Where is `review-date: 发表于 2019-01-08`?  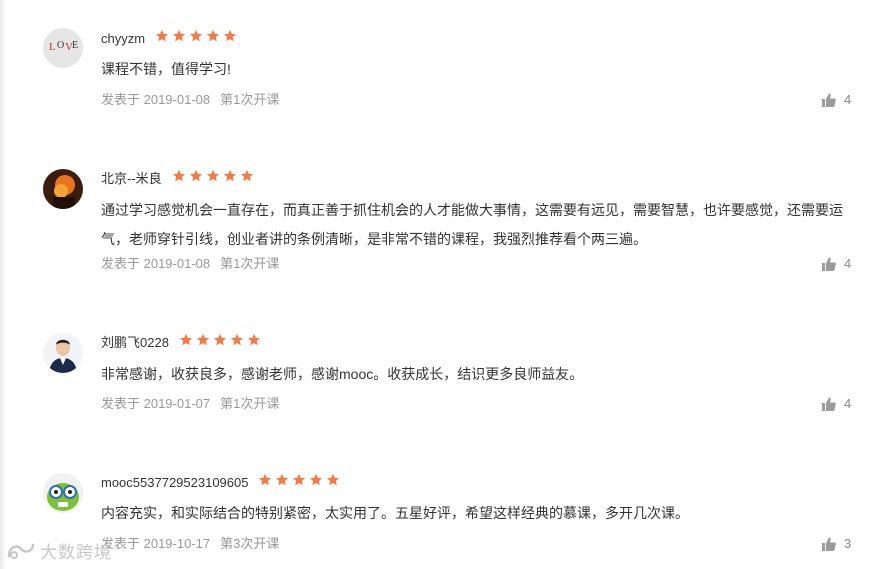
review-date: 发表于 2019-01-08 is located at coordinates (156, 263).